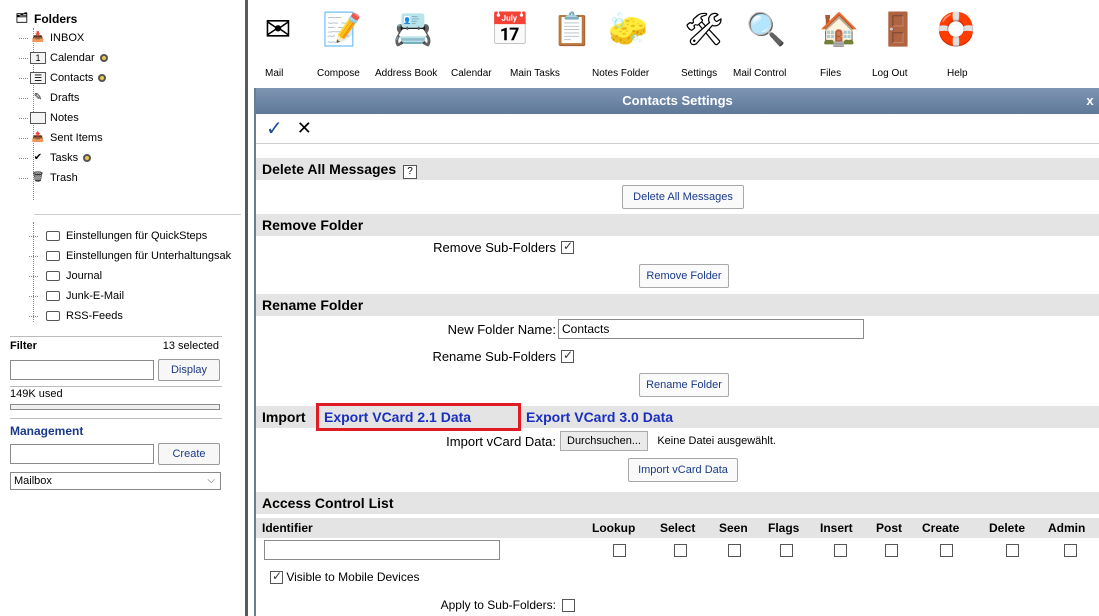  Describe the element at coordinates (1007, 528) in the screenshot. I see `acl-col-delete: Delete` at that location.